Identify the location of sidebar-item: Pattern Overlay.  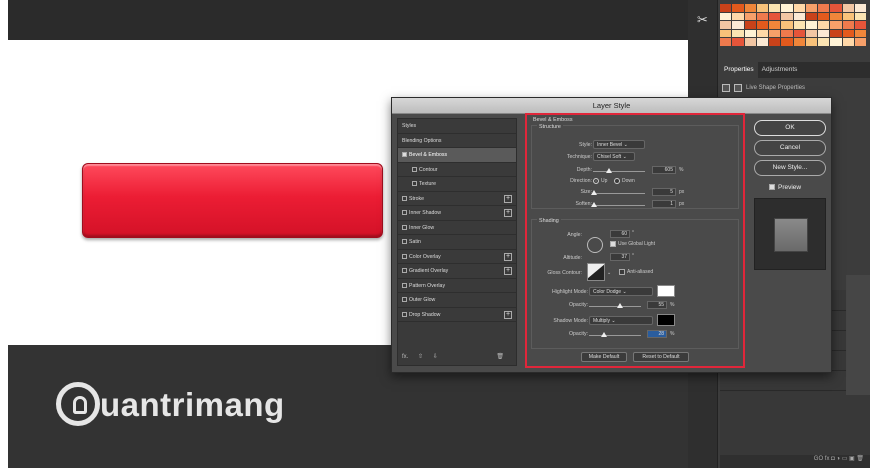
(457, 286).